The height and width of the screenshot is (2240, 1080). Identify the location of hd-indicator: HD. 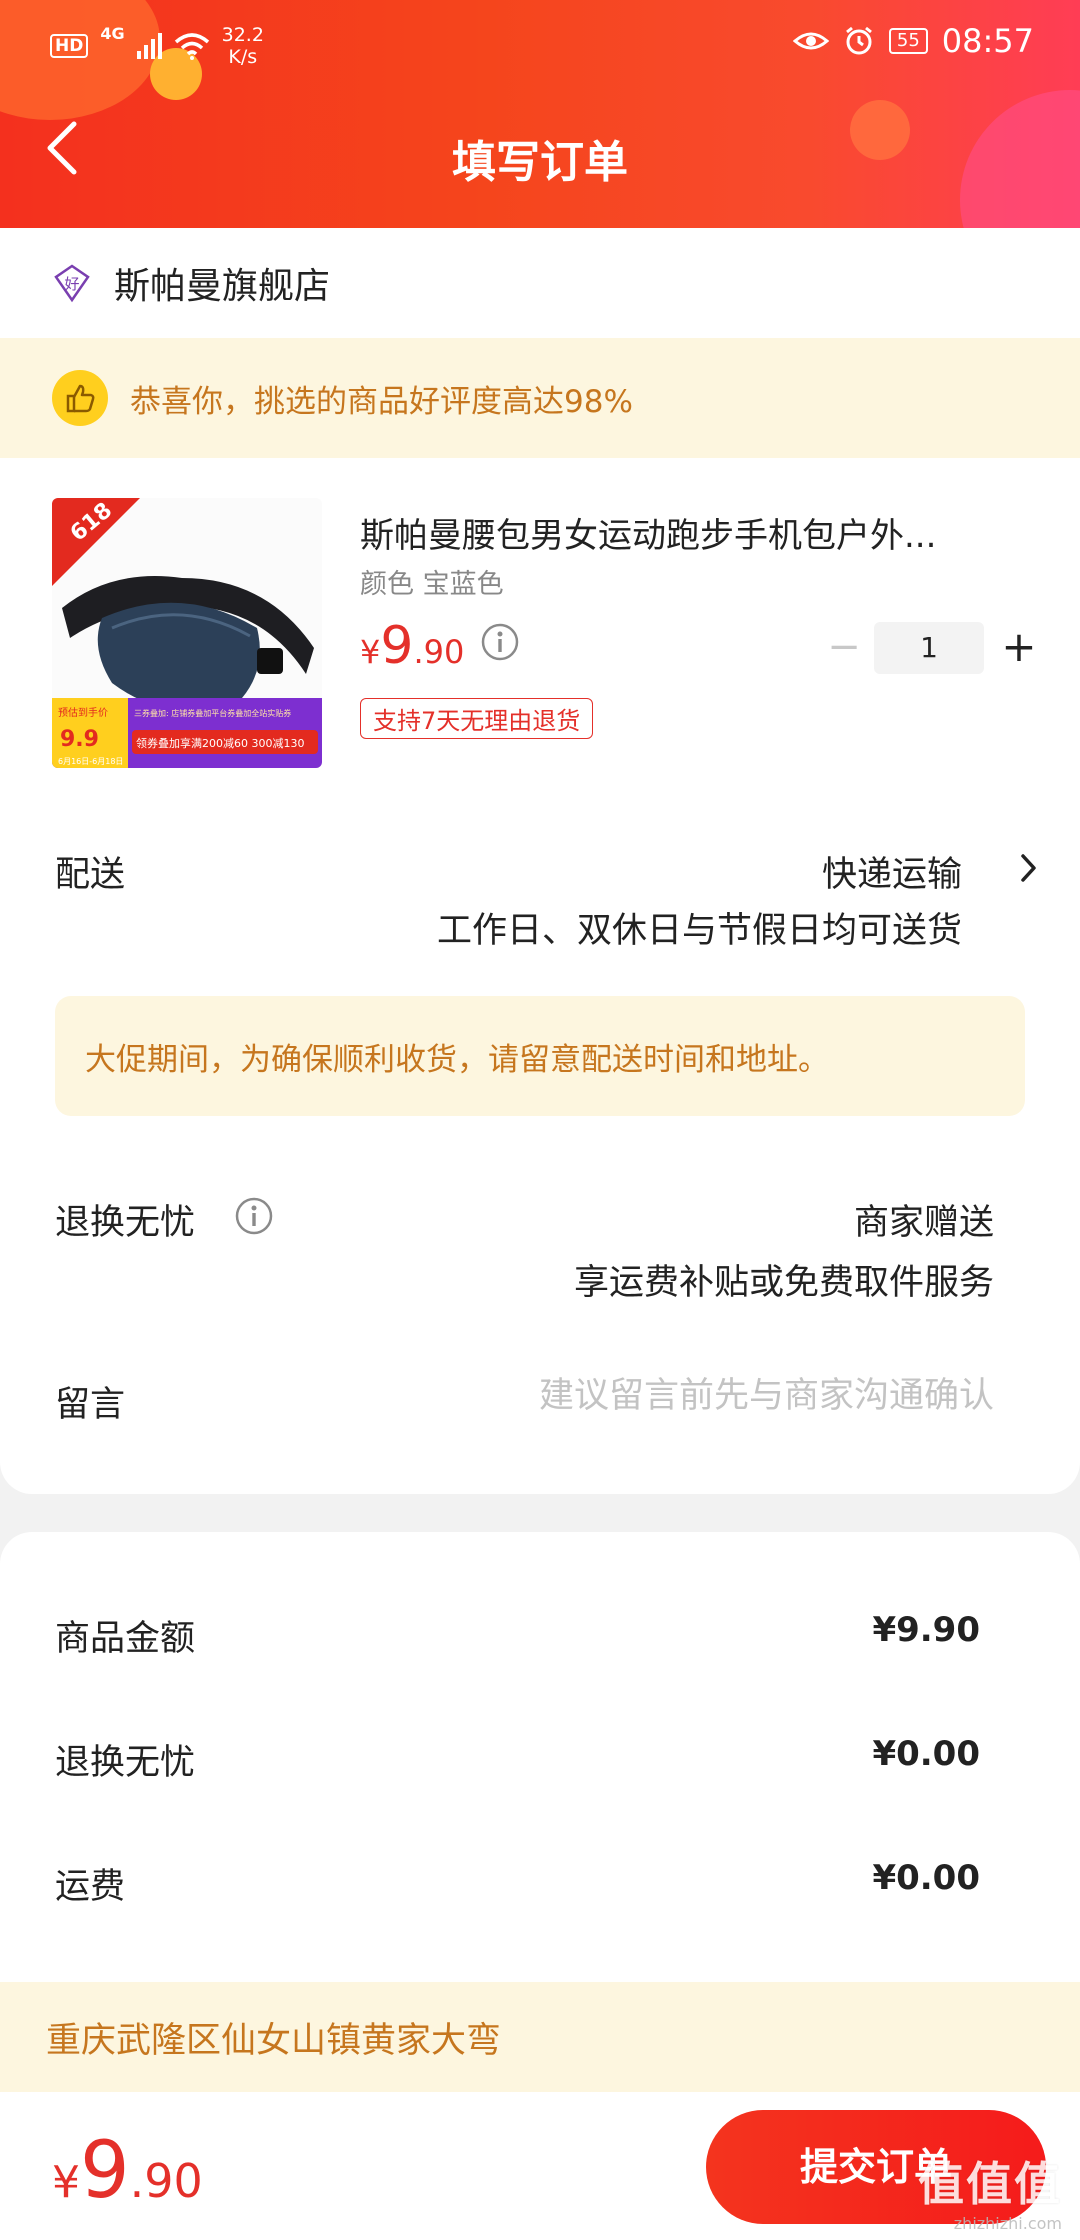
(69, 46).